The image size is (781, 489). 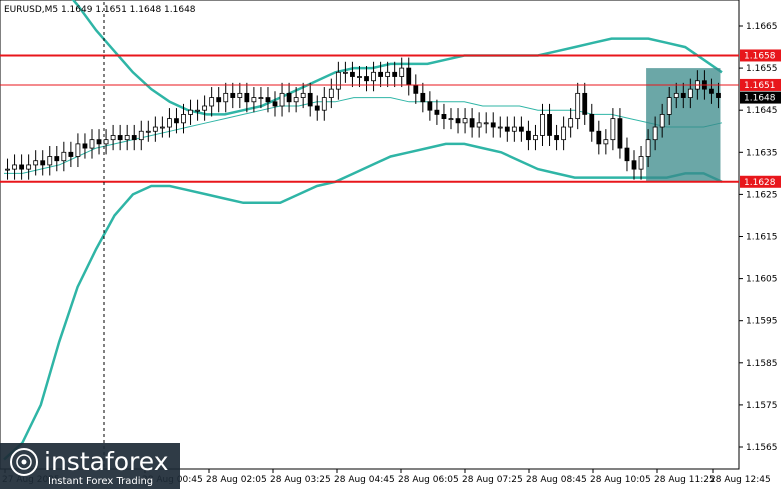 I want to click on y-tick-label: 1.1665, so click(x=762, y=27).